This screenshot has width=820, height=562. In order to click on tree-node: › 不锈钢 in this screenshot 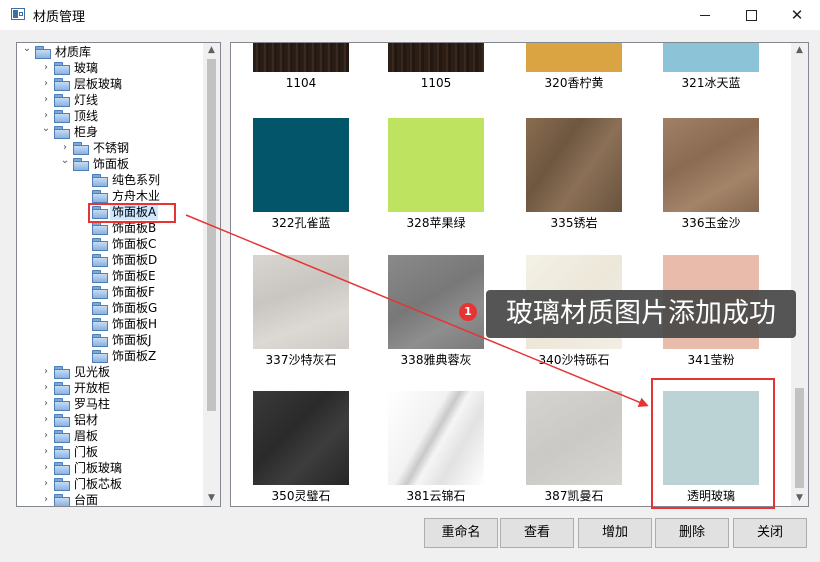, I will do `click(110, 148)`.